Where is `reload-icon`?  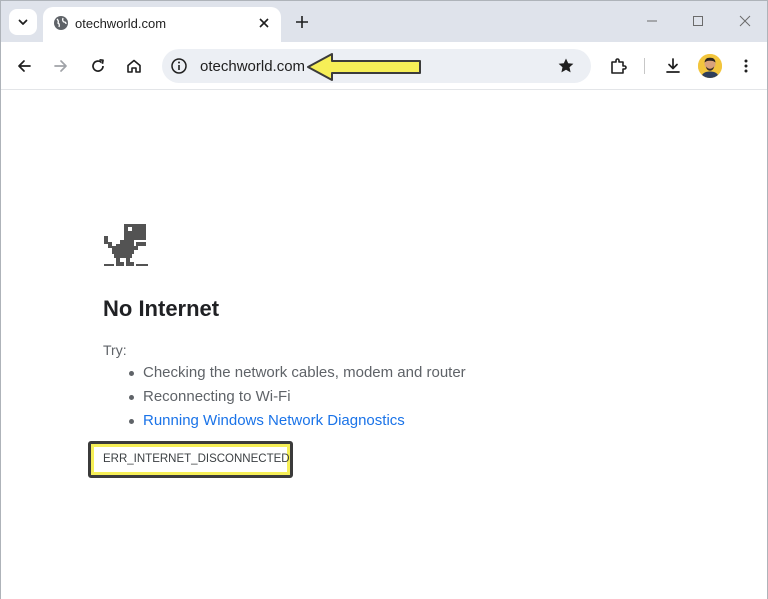
reload-icon is located at coordinates (98, 65).